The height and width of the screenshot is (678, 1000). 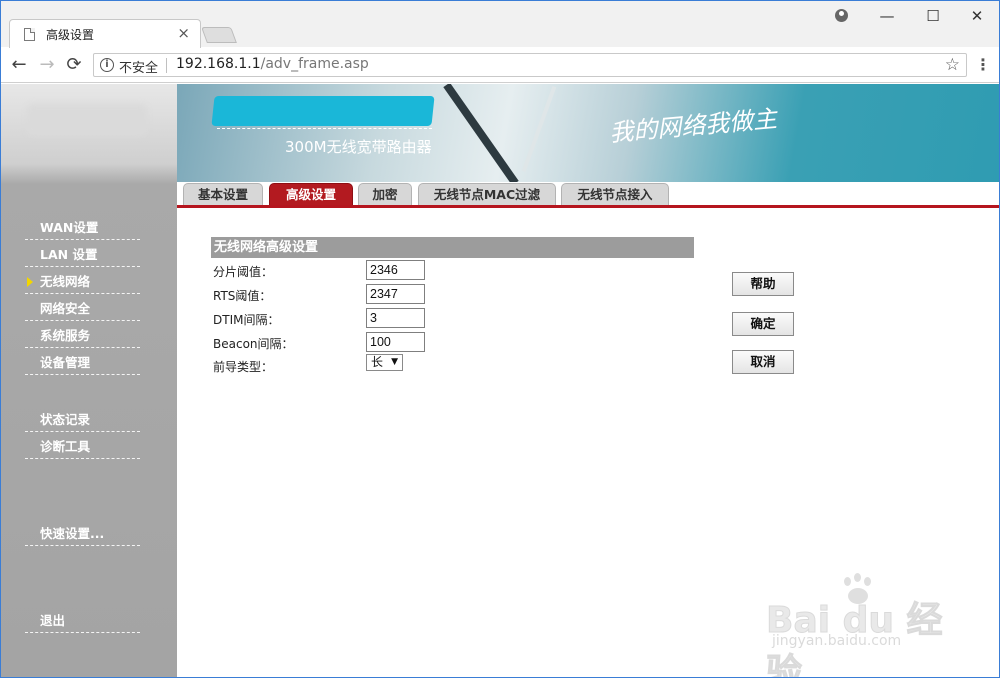 What do you see at coordinates (841, 15) in the screenshot?
I see `profile-icon` at bounding box center [841, 15].